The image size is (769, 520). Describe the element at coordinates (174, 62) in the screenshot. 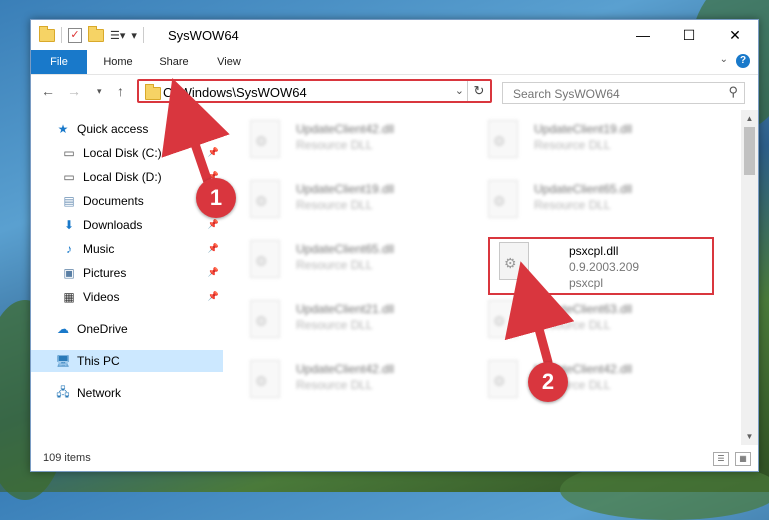

I see `tab-share: Share` at that location.